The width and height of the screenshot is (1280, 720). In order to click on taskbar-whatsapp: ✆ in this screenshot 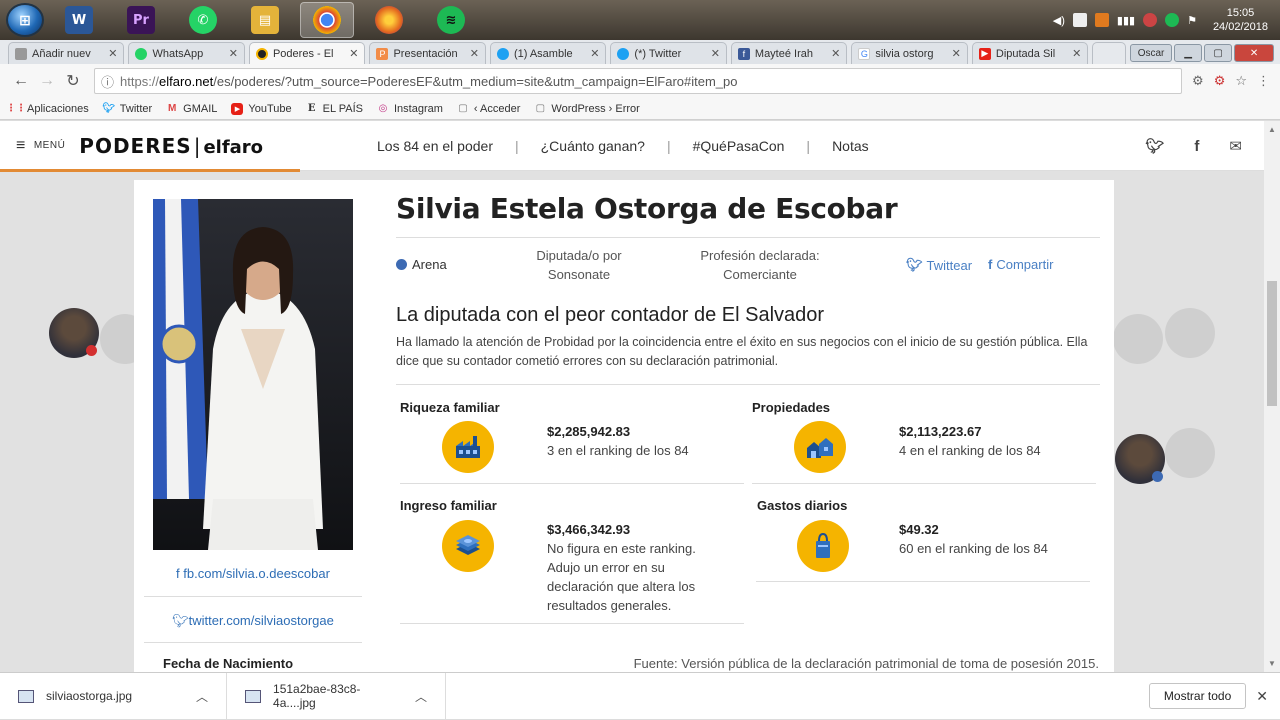, I will do `click(203, 20)`.